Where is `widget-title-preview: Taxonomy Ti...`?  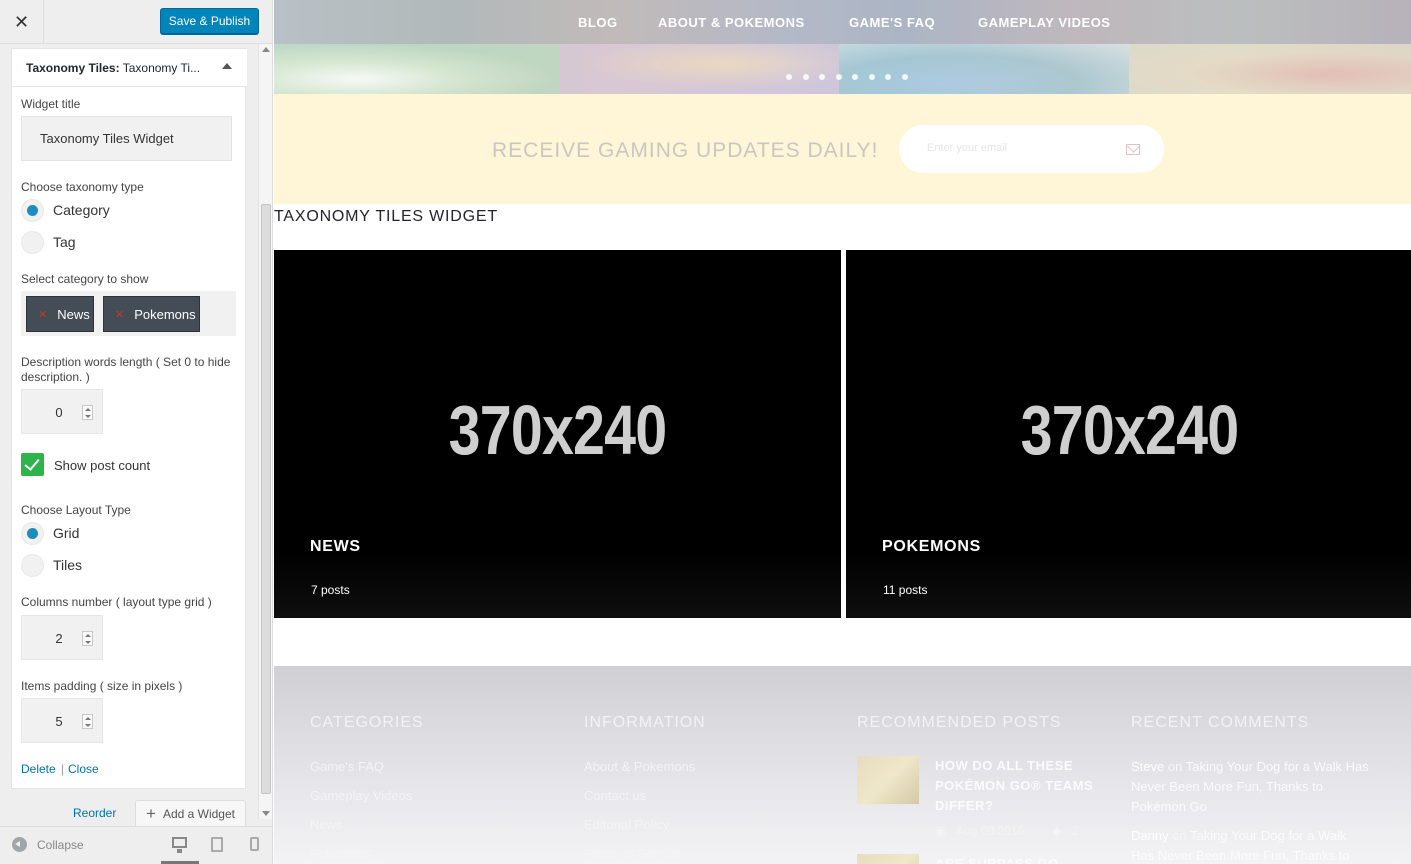 widget-title-preview: Taxonomy Ti... is located at coordinates (161, 68).